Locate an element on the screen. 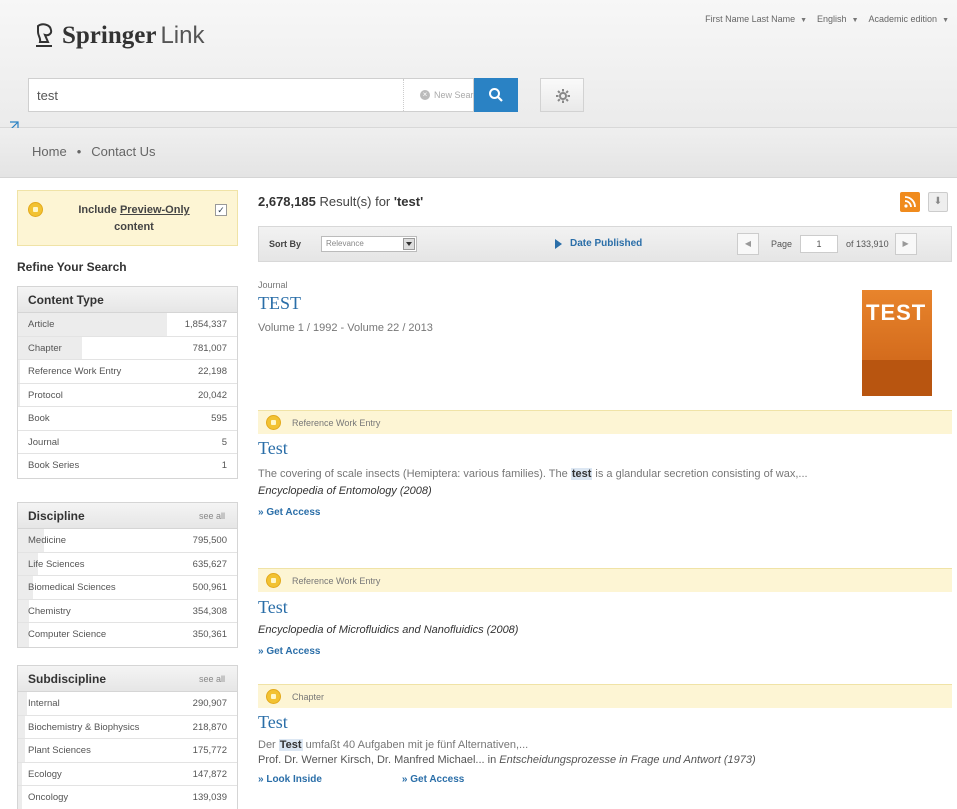 This screenshot has height=809, width=957. facet-item: Reference Work Entry 22,198 is located at coordinates (127, 372).